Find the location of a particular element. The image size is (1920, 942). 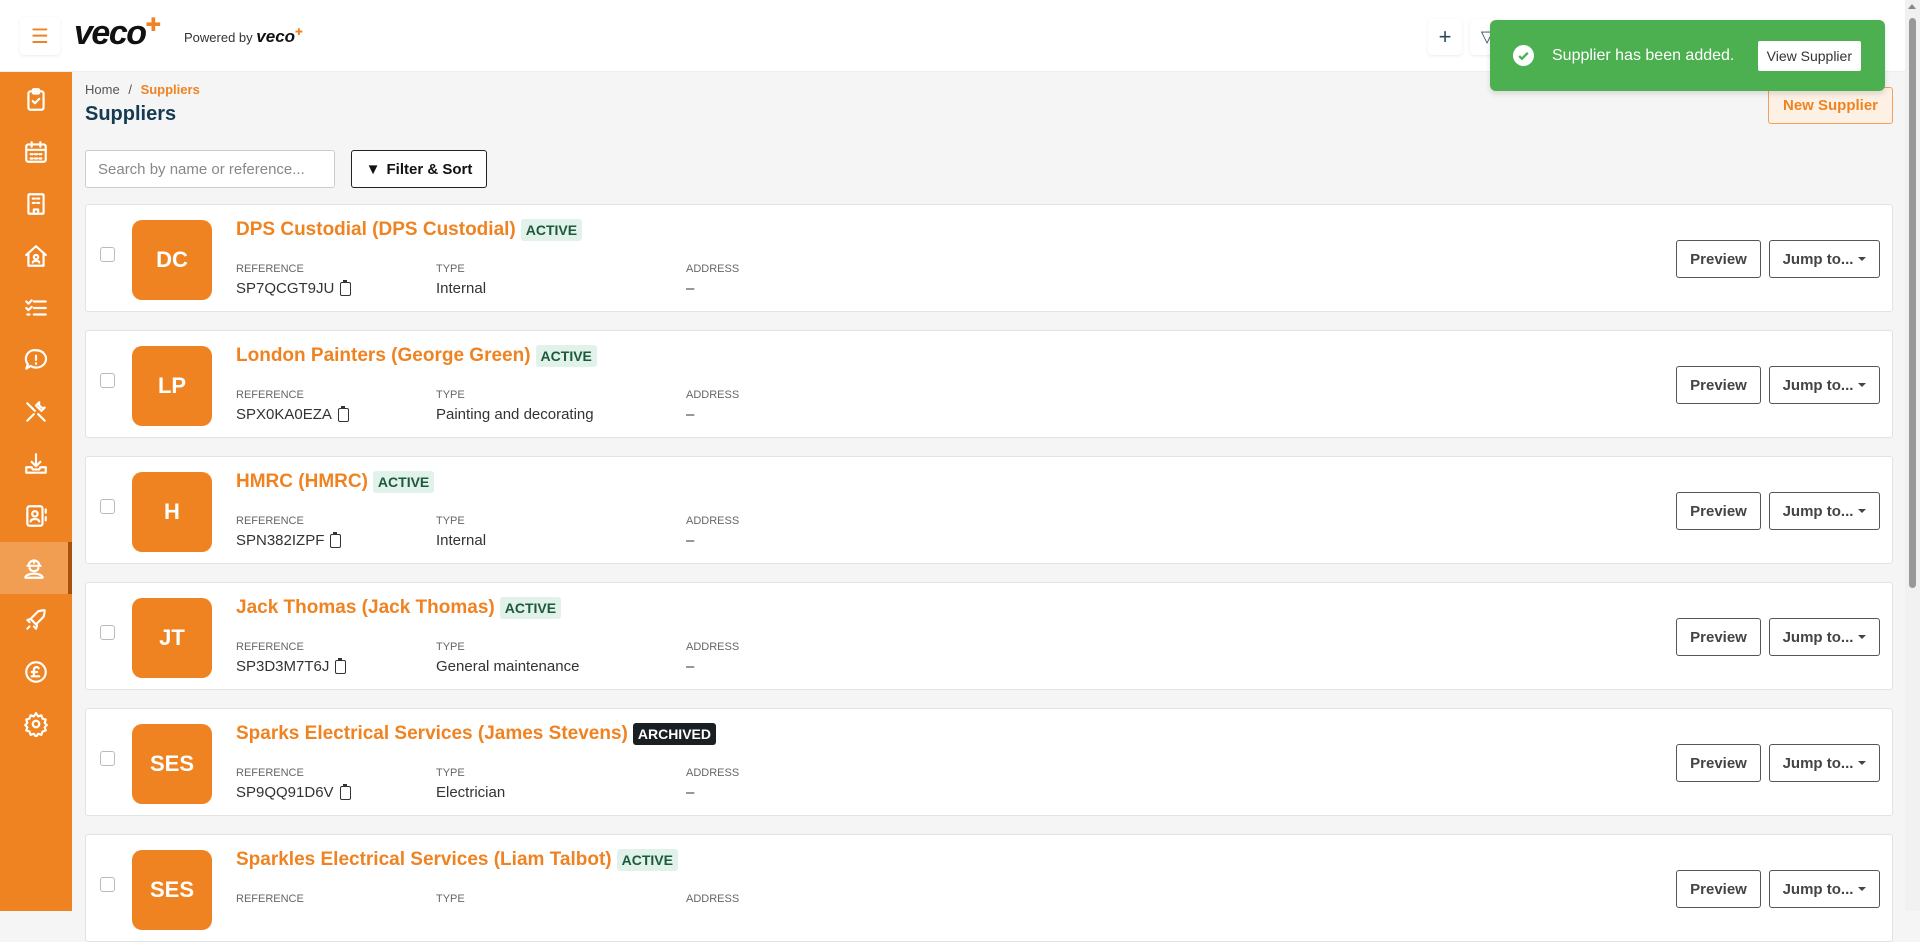

new-supplier-button: New Supplier is located at coordinates (1830, 105).